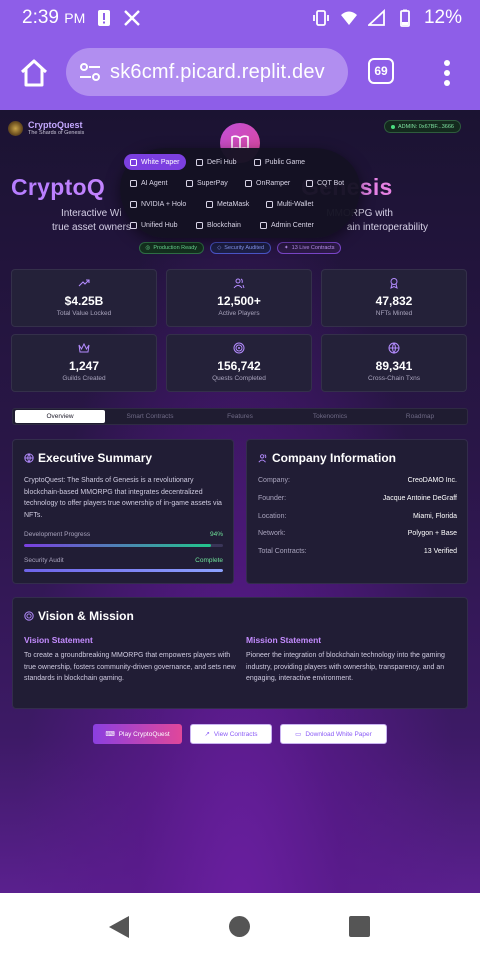 The width and height of the screenshot is (480, 960). I want to click on security-audit-bar, so click(123, 570).